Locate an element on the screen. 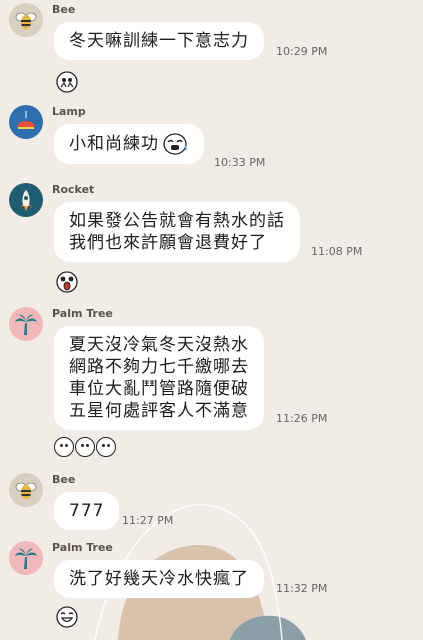 This screenshot has width=423, height=640. sender-name: Rocket is located at coordinates (73, 189).